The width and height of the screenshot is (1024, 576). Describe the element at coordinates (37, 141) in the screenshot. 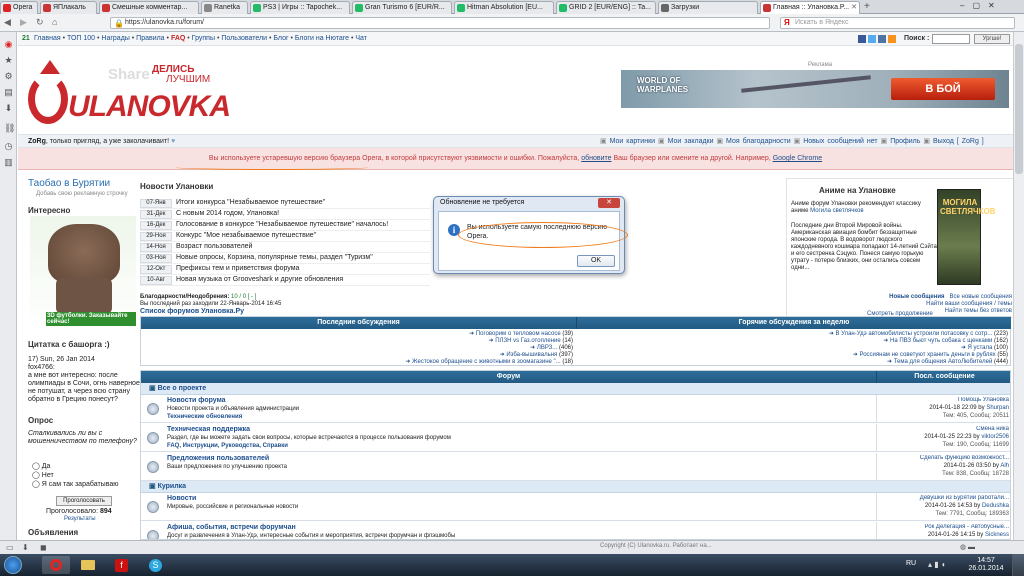

I see `username: ZoRg` at that location.